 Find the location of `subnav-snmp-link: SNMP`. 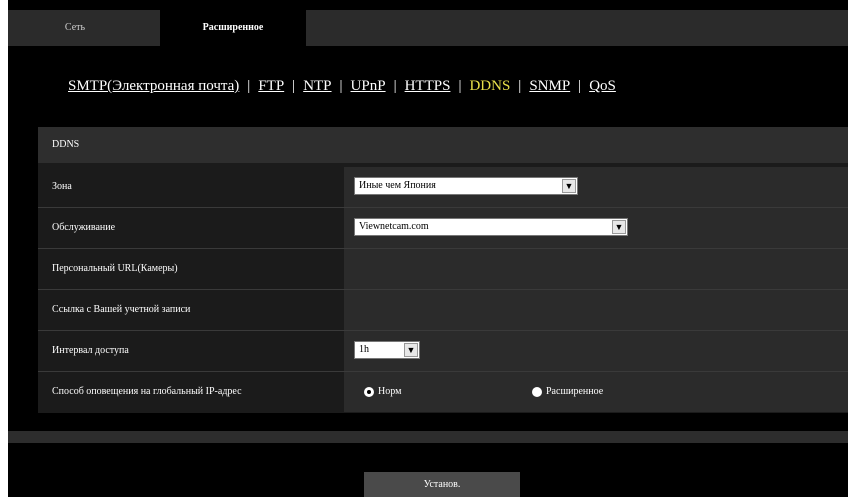

subnav-snmp-link: SNMP is located at coordinates (549, 86).